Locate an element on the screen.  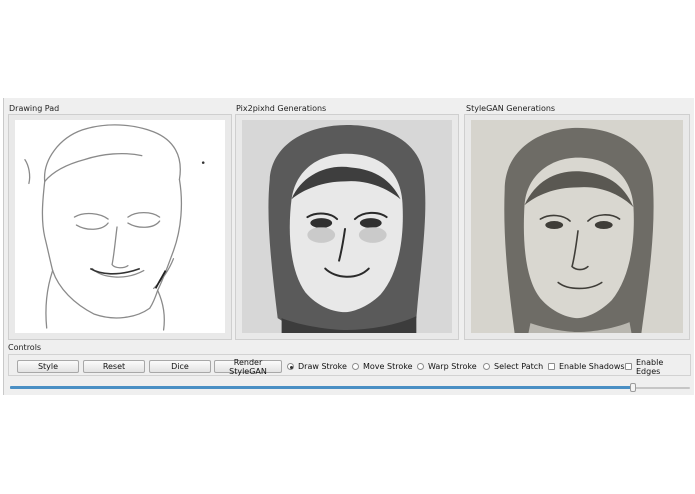
slider-handle is located at coordinates (633, 387).